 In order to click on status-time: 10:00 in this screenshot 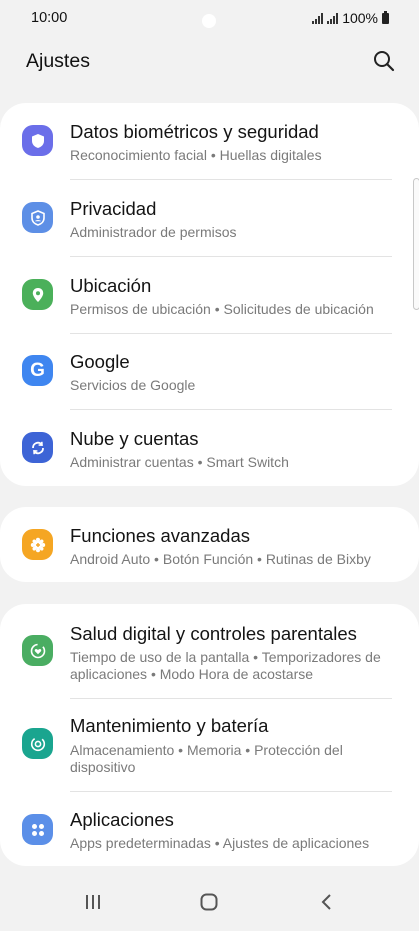, I will do `click(49, 18)`.